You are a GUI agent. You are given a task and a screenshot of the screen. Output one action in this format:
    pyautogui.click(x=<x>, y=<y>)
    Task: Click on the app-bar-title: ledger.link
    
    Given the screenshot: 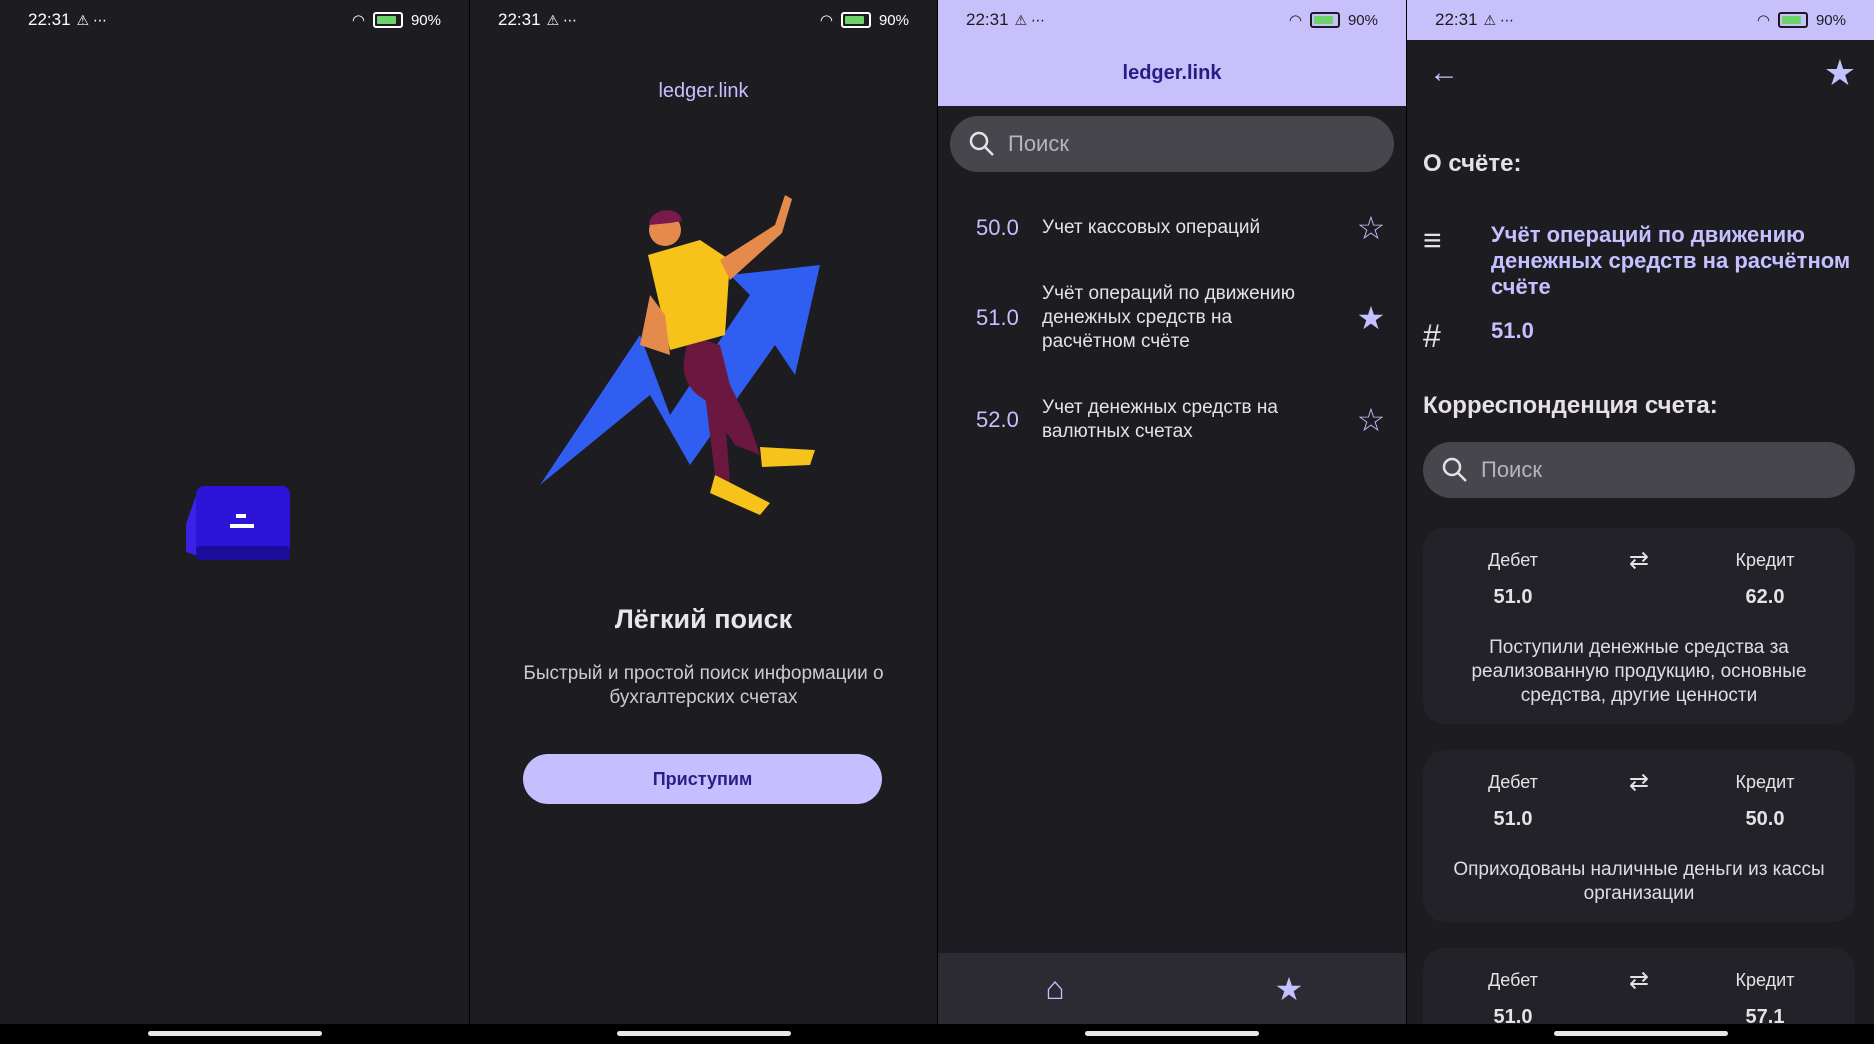 What is the action you would take?
    pyautogui.click(x=1172, y=73)
    